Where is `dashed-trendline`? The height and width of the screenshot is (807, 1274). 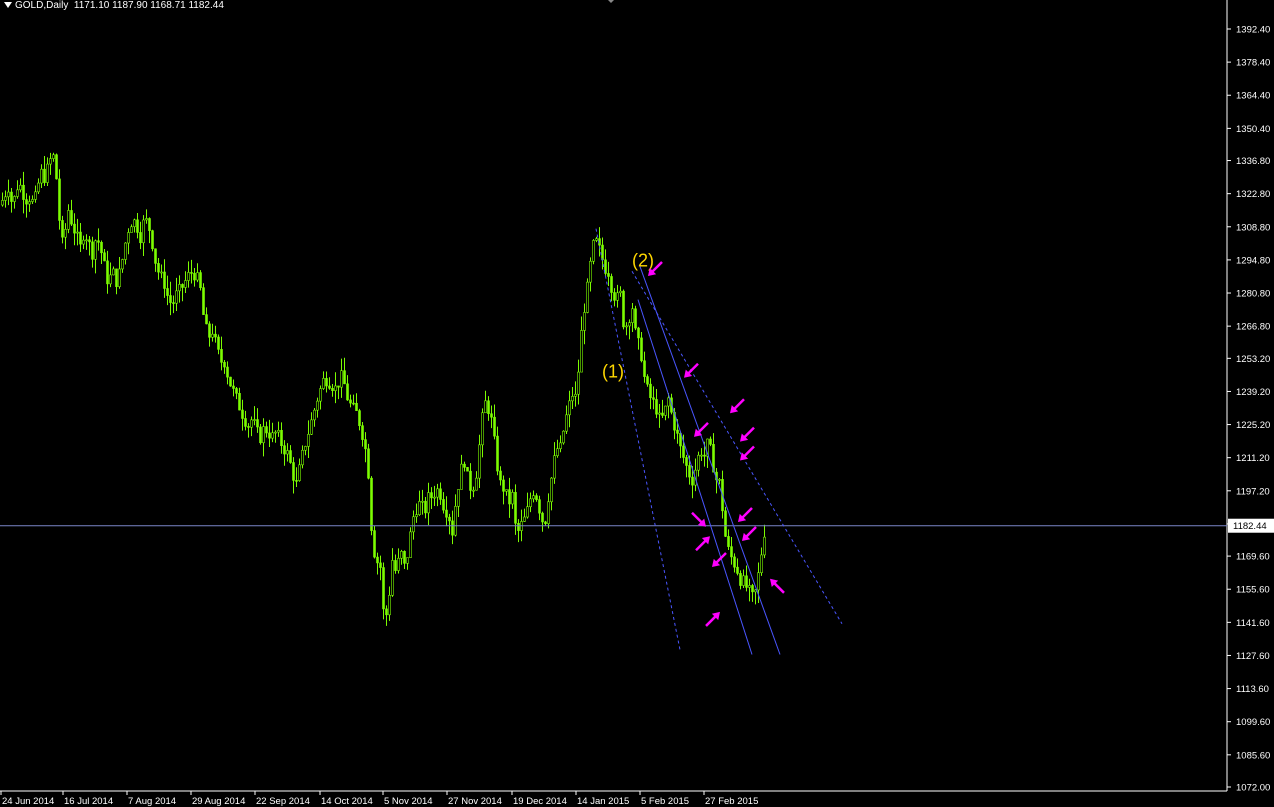
dashed-trendline is located at coordinates (638, 439).